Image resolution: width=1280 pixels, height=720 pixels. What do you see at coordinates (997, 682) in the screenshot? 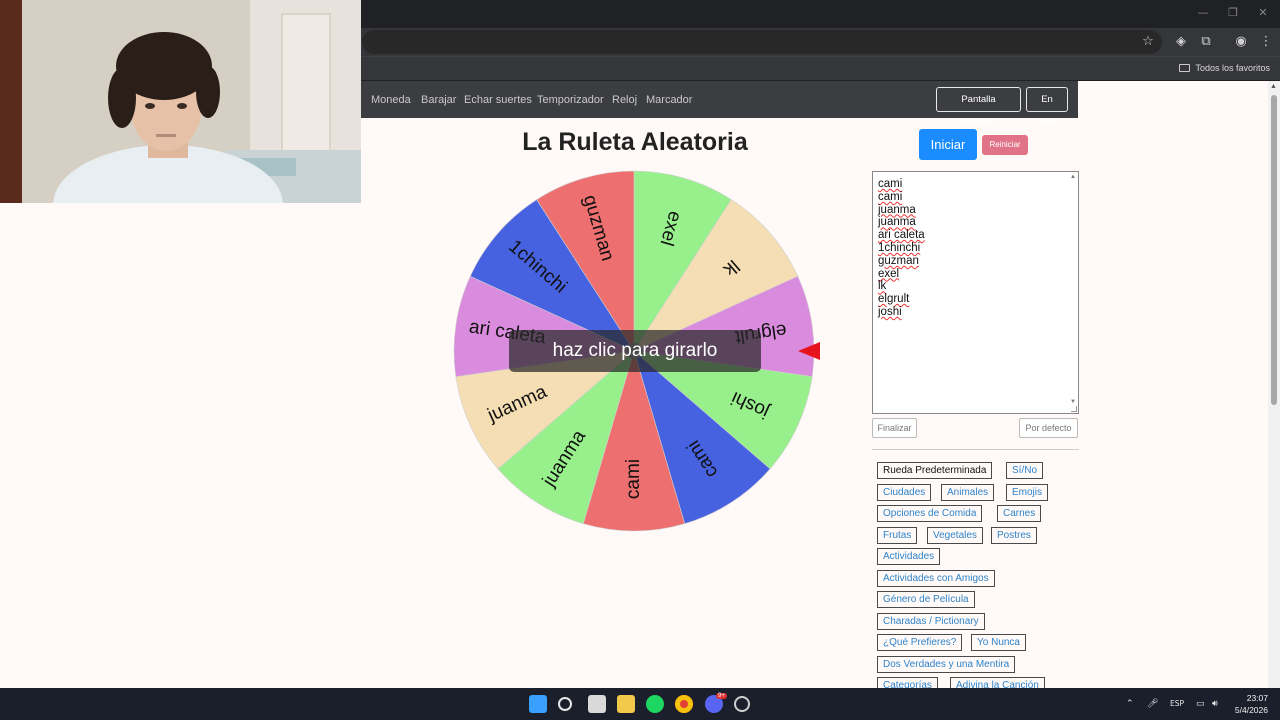
I see `preset-tag: Adivina la Canción` at bounding box center [997, 682].